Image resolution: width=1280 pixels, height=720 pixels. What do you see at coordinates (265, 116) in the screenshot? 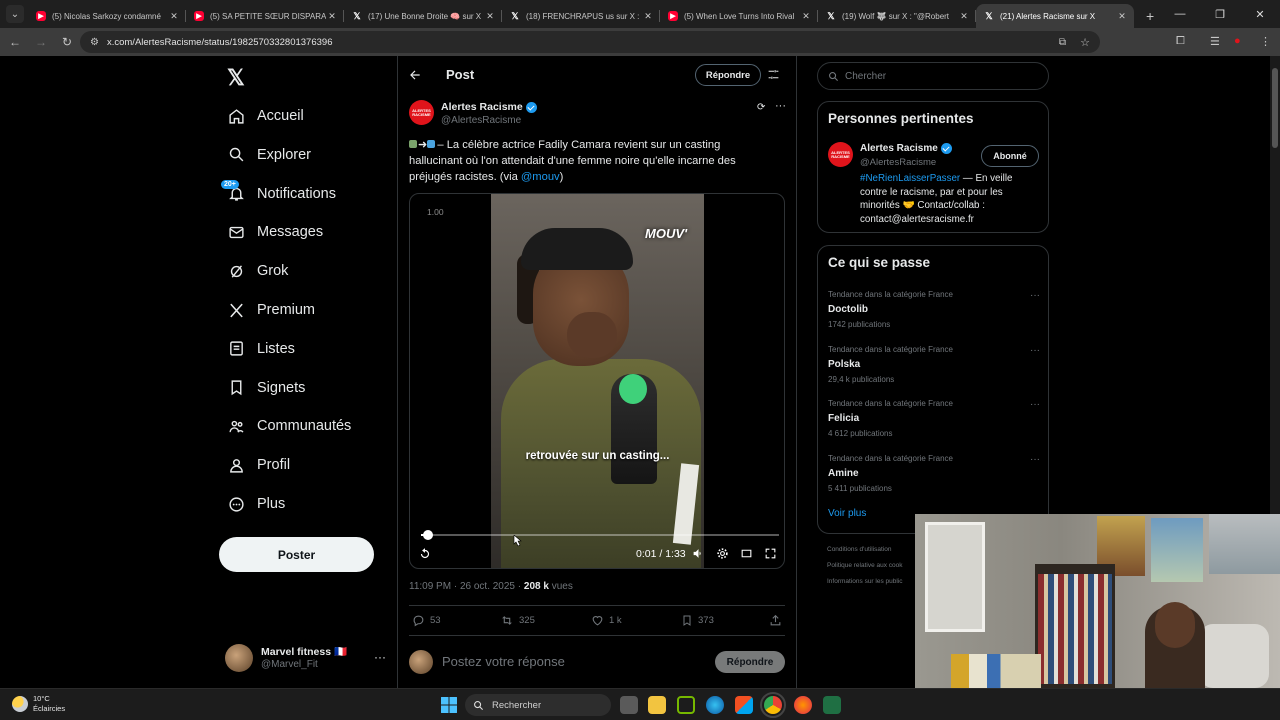
I see `nav-item-accueil: Accueil` at bounding box center [265, 116].